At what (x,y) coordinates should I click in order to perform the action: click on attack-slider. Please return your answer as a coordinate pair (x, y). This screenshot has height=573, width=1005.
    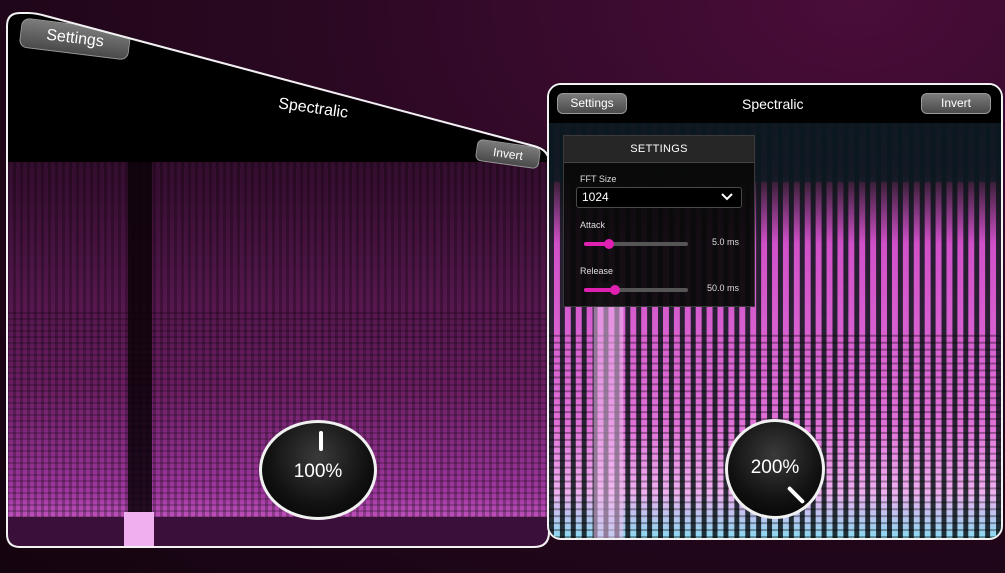
    Looking at the image, I should click on (636, 244).